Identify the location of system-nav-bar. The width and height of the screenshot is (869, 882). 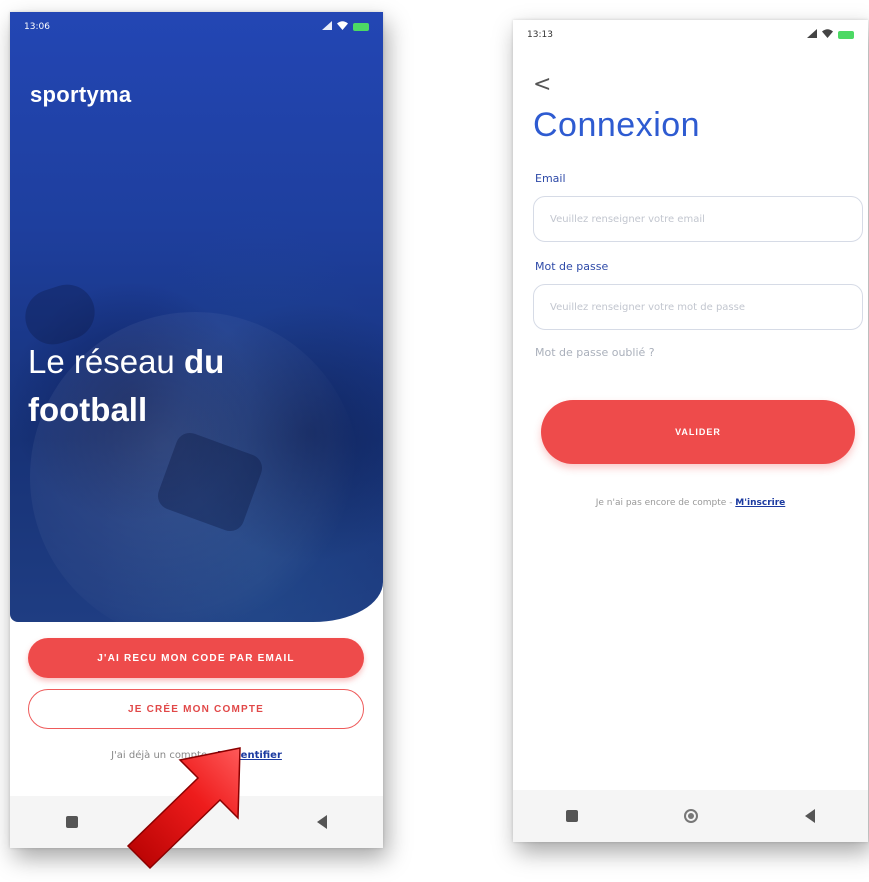
(690, 816).